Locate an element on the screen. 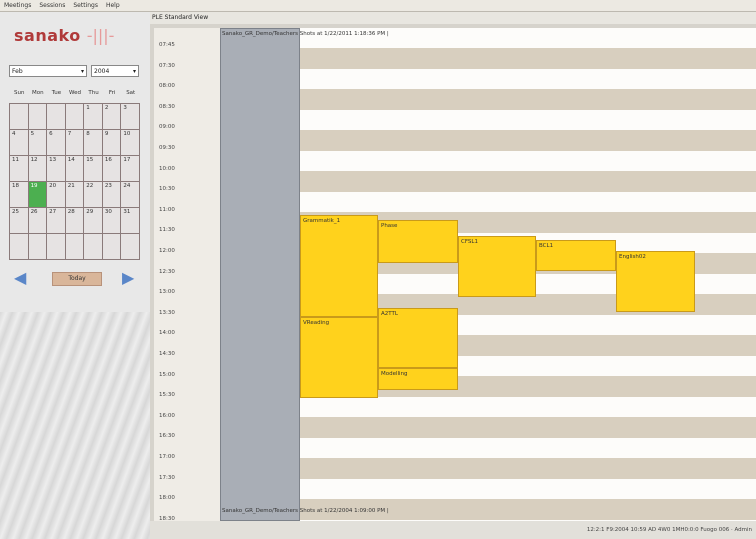  calendar-day: 7 is located at coordinates (75, 143).